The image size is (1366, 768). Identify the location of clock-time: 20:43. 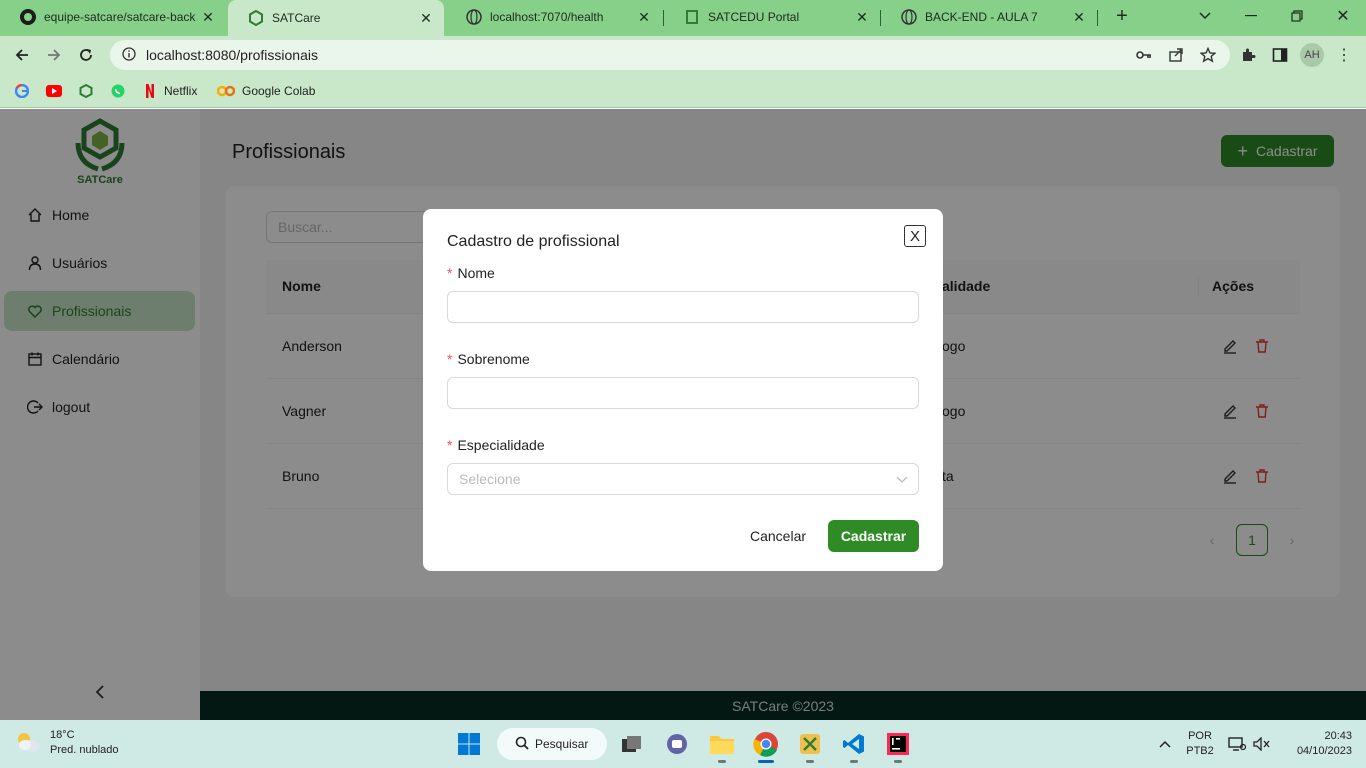
(1338, 736).